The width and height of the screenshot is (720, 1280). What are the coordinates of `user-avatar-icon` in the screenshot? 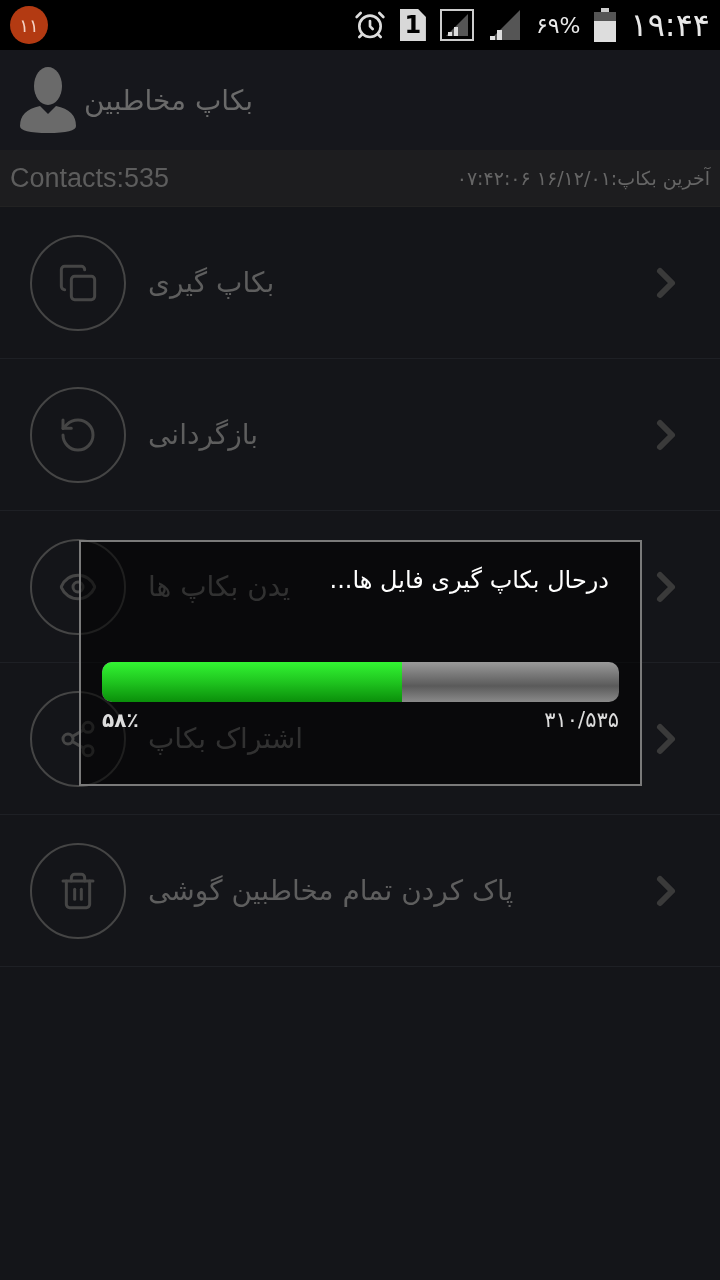 It's located at (48, 100).